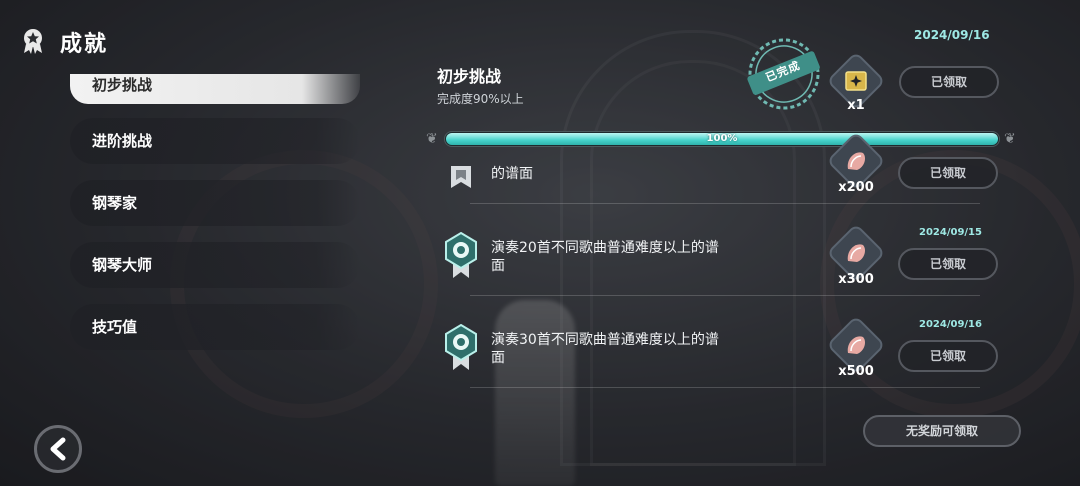 The height and width of the screenshot is (486, 1080). What do you see at coordinates (722, 138) in the screenshot?
I see `progress-label: 100%` at bounding box center [722, 138].